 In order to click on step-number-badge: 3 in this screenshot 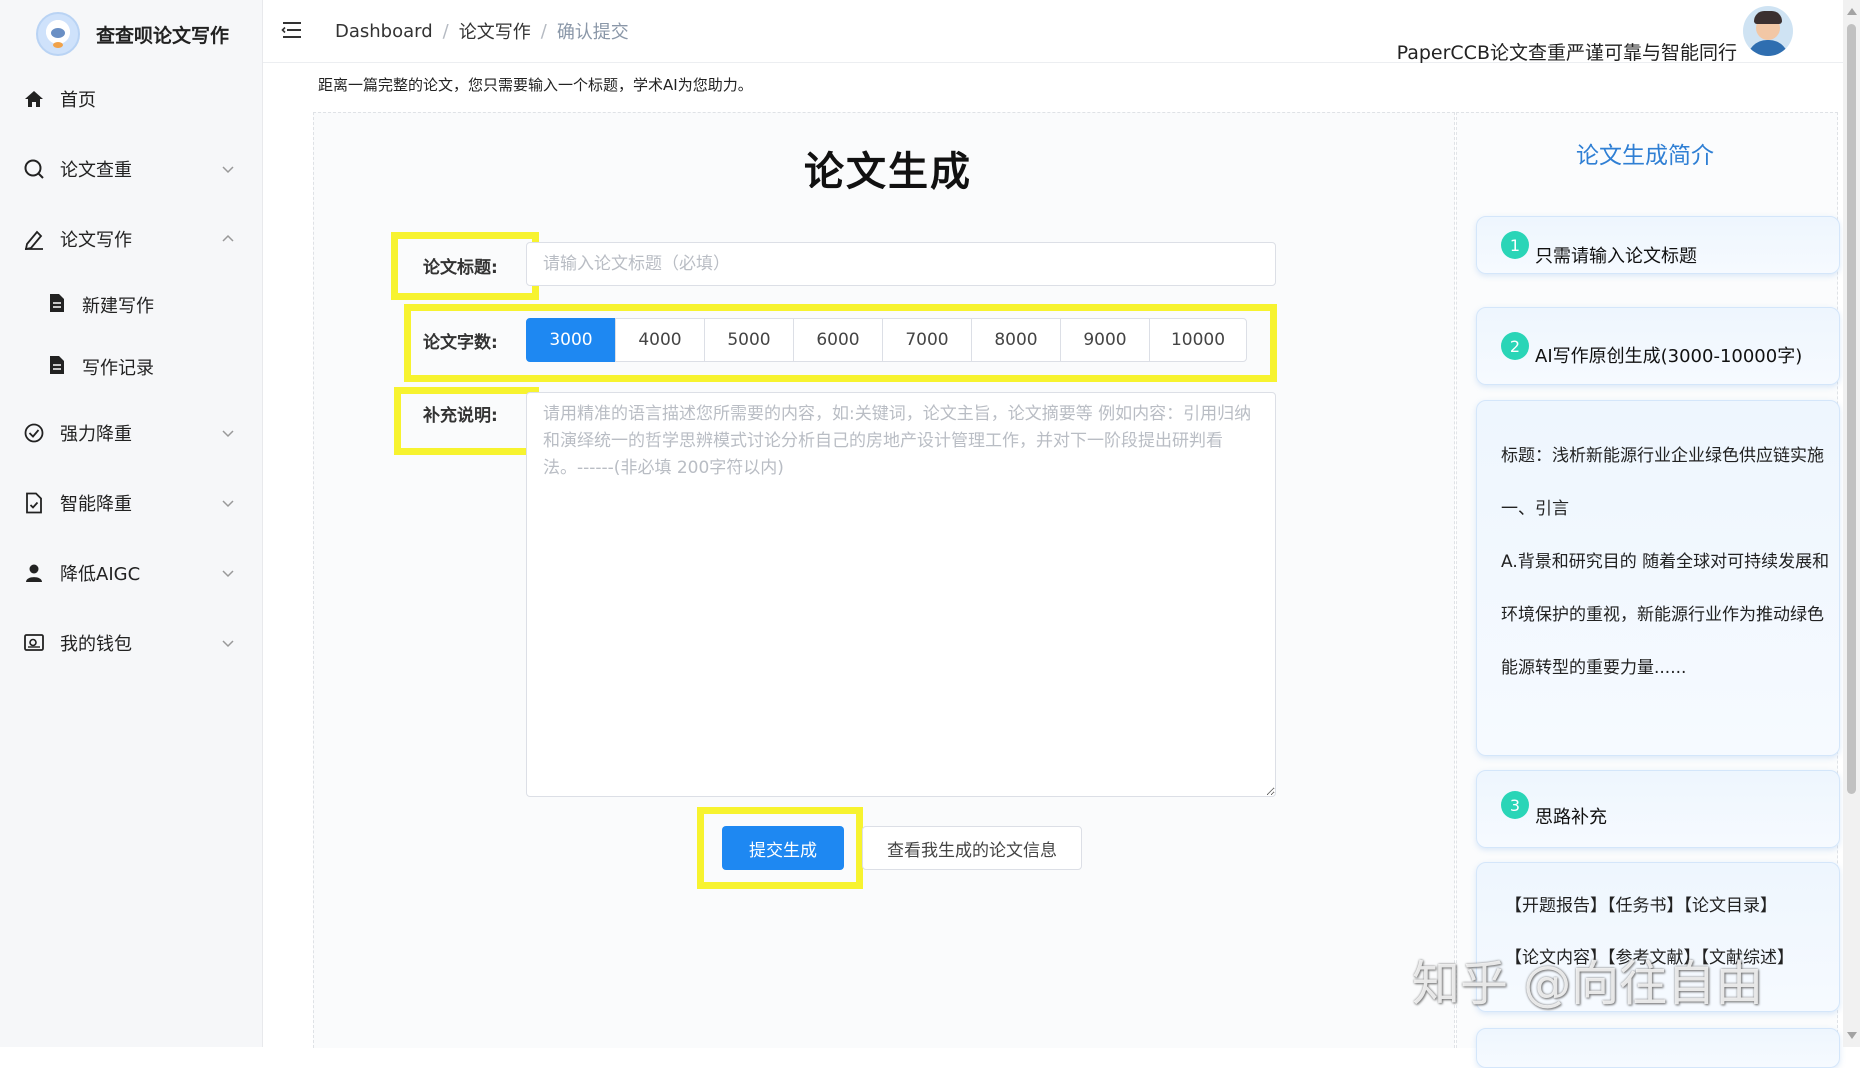, I will do `click(1515, 805)`.